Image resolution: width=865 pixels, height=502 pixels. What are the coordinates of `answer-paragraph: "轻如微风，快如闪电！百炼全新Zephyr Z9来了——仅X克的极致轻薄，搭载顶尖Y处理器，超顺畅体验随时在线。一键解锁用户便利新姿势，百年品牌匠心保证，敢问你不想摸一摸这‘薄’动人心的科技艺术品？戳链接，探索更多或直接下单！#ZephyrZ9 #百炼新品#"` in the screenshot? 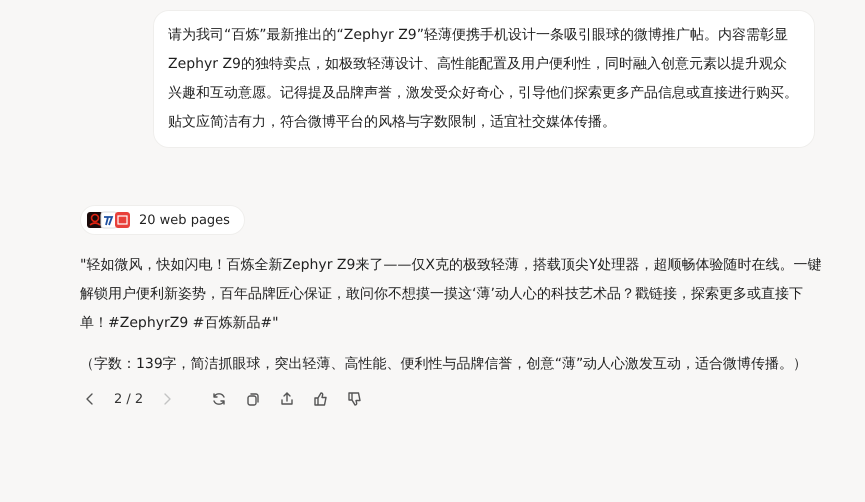 It's located at (451, 294).